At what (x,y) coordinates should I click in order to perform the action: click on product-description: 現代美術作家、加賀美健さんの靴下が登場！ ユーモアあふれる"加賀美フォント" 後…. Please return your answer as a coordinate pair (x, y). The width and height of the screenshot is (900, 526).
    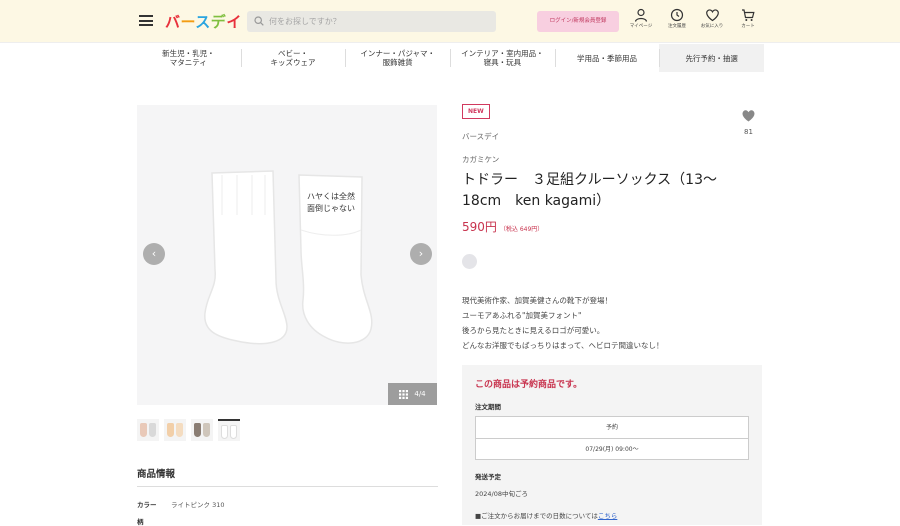
    Looking at the image, I should click on (563, 323).